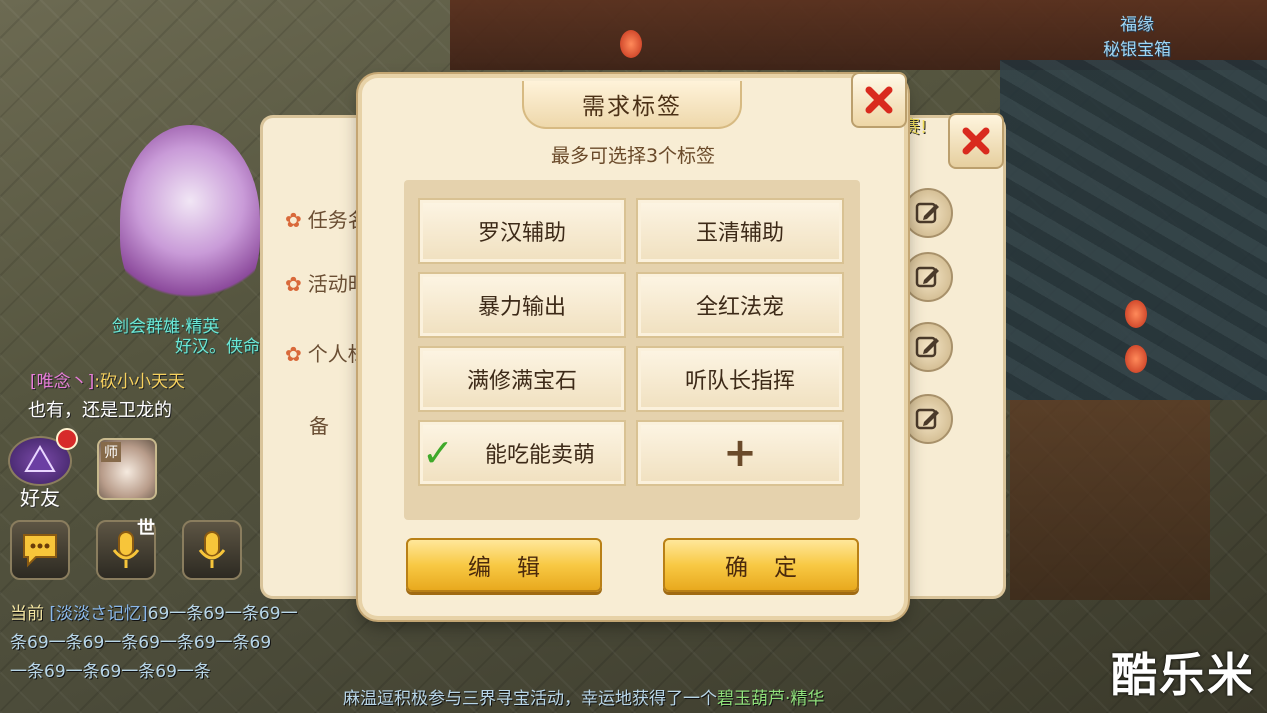  What do you see at coordinates (633, 156) in the screenshot?
I see `dialog-subtitle: 最多可选择3个标签` at bounding box center [633, 156].